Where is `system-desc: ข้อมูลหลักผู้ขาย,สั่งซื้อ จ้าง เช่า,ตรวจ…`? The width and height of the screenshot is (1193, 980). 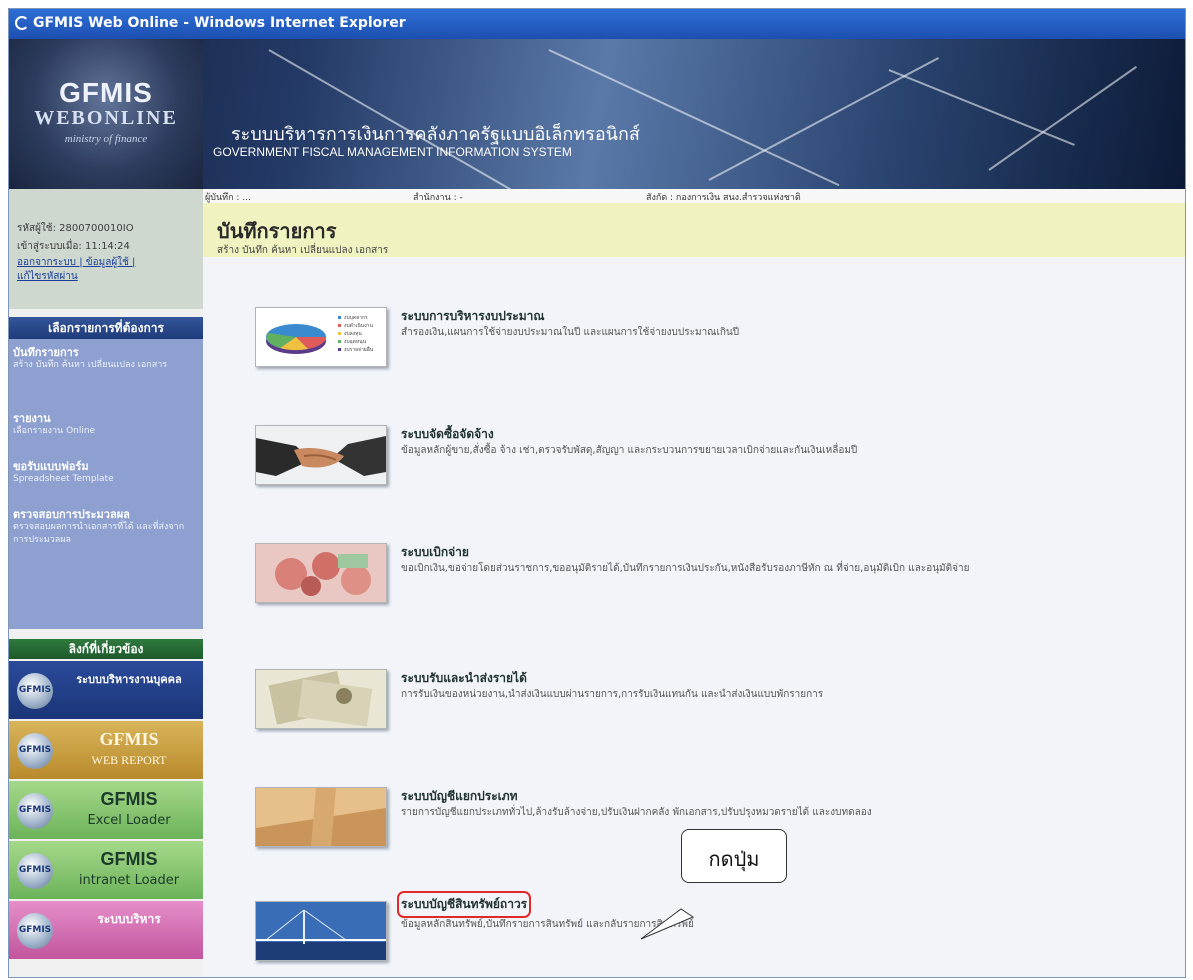 system-desc: ข้อมูลหลักผู้ขาย,สั่งซื้อ จ้าง เช่า,ตรวจ… is located at coordinates (629, 450).